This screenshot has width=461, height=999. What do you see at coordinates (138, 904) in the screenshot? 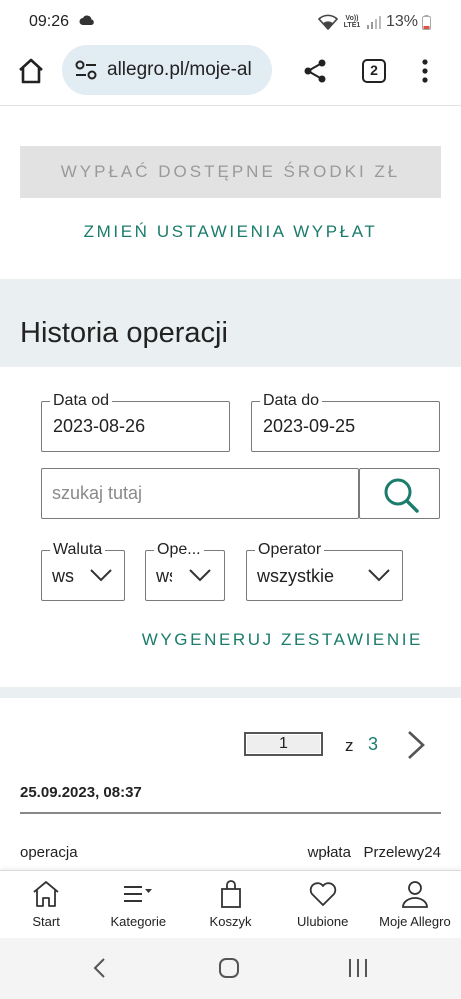
I see `nav-item-categories: Kategorie` at bounding box center [138, 904].